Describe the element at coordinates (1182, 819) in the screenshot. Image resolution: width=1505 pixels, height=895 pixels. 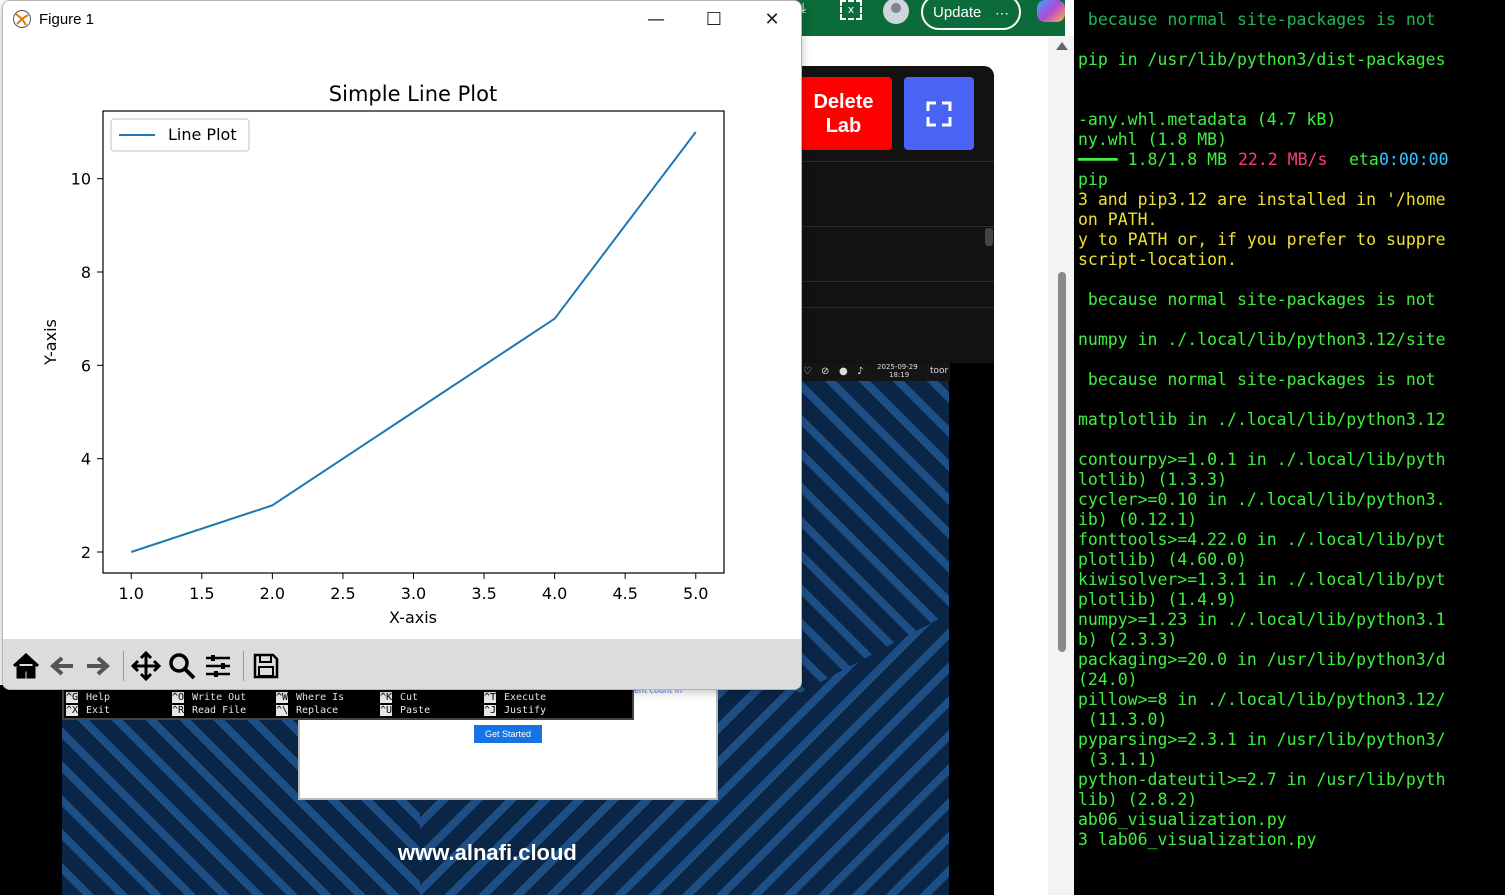
I see `terminal-line: ab06_visualization.py` at that location.